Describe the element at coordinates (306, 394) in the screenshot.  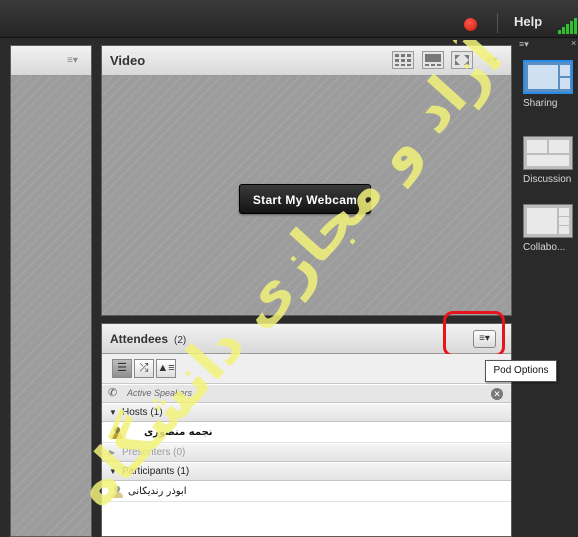
I see `active-speakers-bar: ✆ Active Speakers ✕` at that location.